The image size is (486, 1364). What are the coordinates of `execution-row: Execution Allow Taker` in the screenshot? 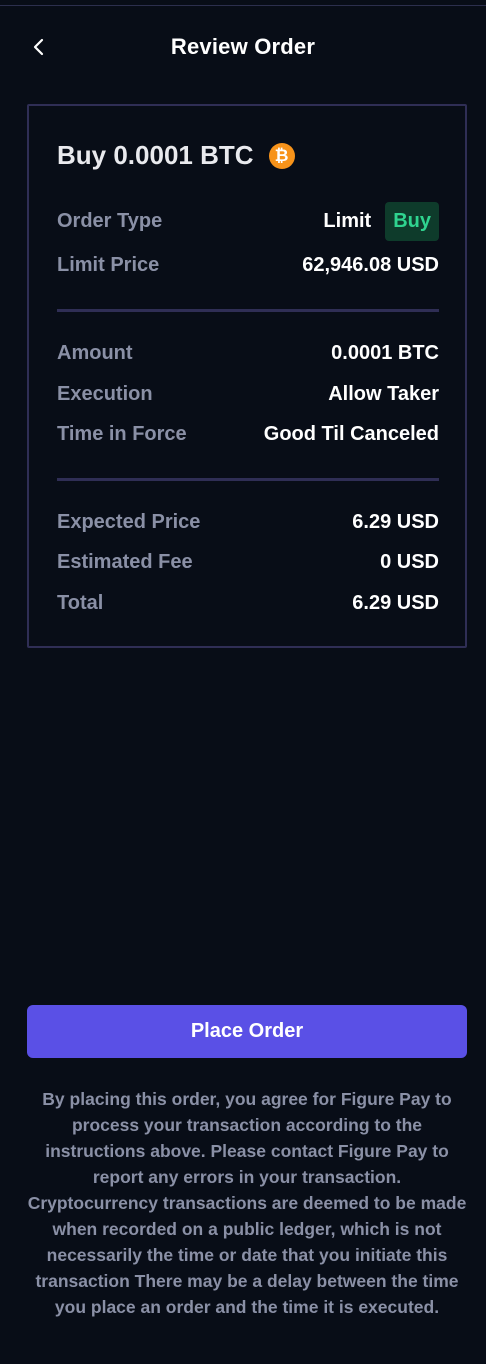 It's located at (248, 394).